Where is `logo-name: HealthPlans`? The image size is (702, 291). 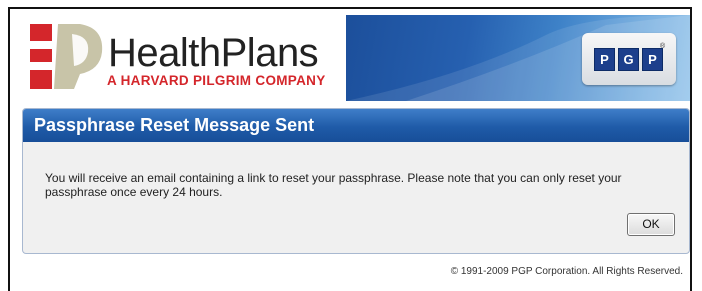 logo-name: HealthPlans is located at coordinates (213, 53).